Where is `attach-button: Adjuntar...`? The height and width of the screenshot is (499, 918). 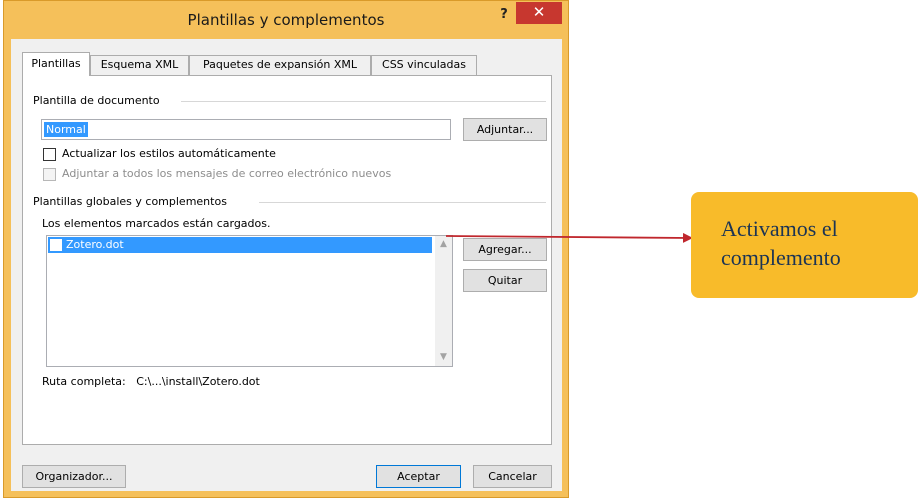
attach-button: Adjuntar... is located at coordinates (505, 129).